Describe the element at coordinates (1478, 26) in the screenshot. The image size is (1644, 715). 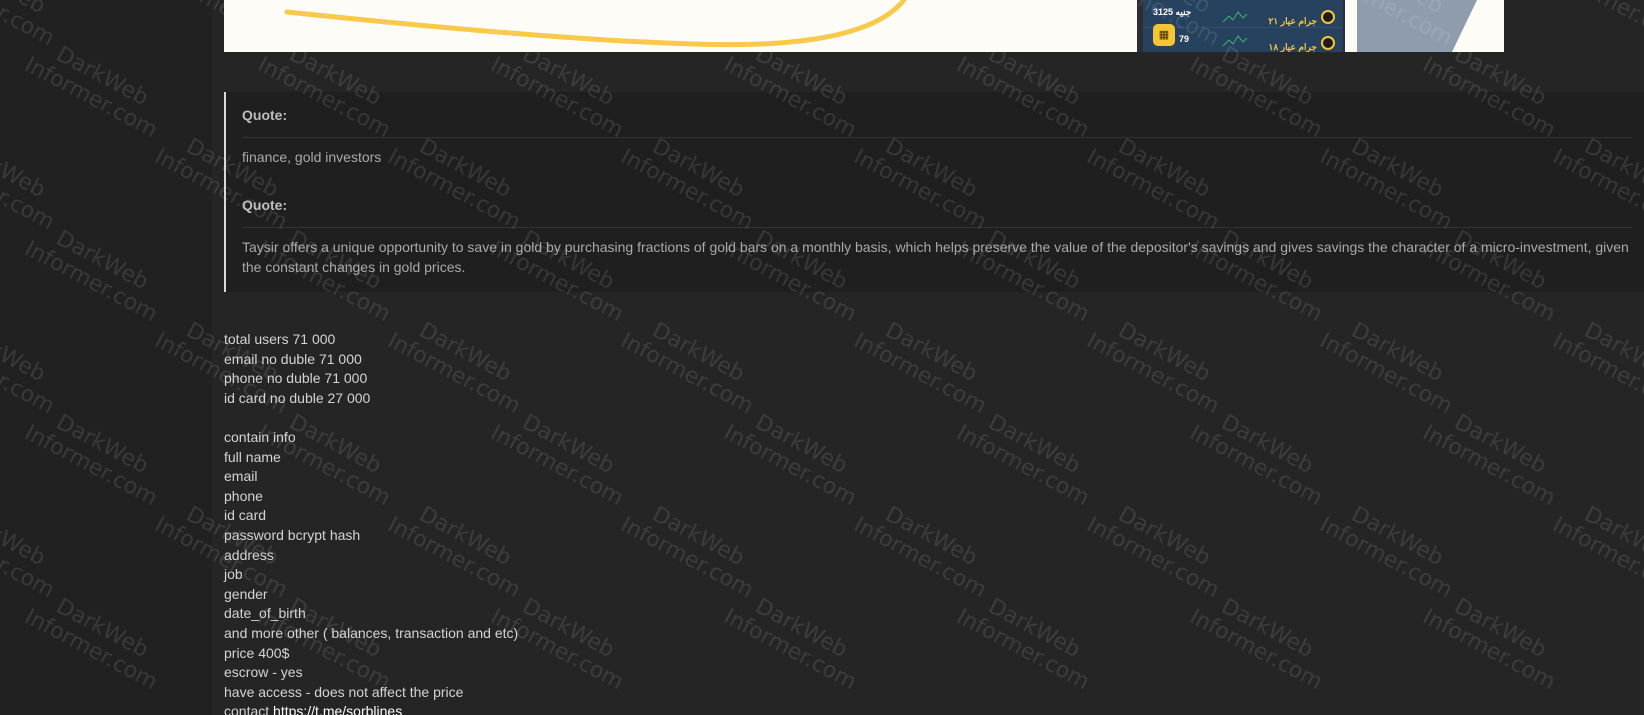
I see `white-wedge-graphic` at that location.